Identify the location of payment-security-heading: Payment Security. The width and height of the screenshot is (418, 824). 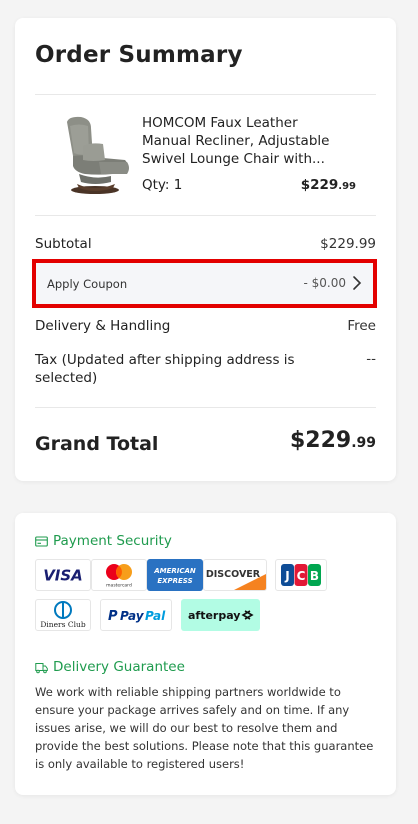
(103, 541).